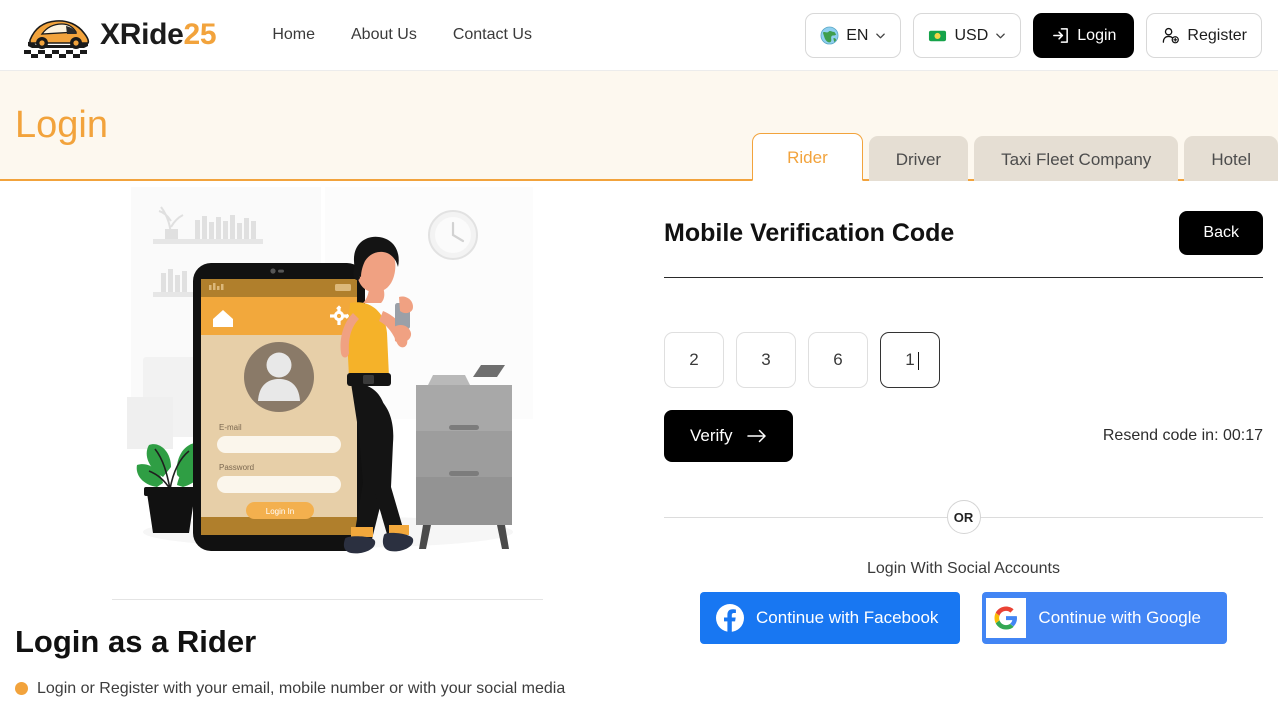 The image size is (1278, 715). Describe the element at coordinates (1221, 233) in the screenshot. I see `back-button: Back` at that location.